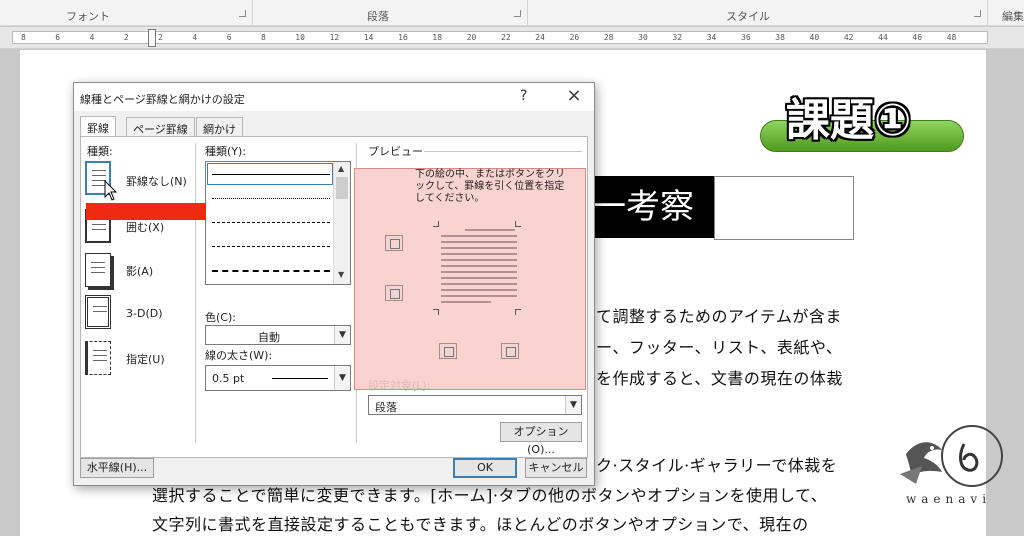 The image size is (1024, 536). I want to click on body-line-3: を作成すると、文書の現在の体裁, so click(719, 378).